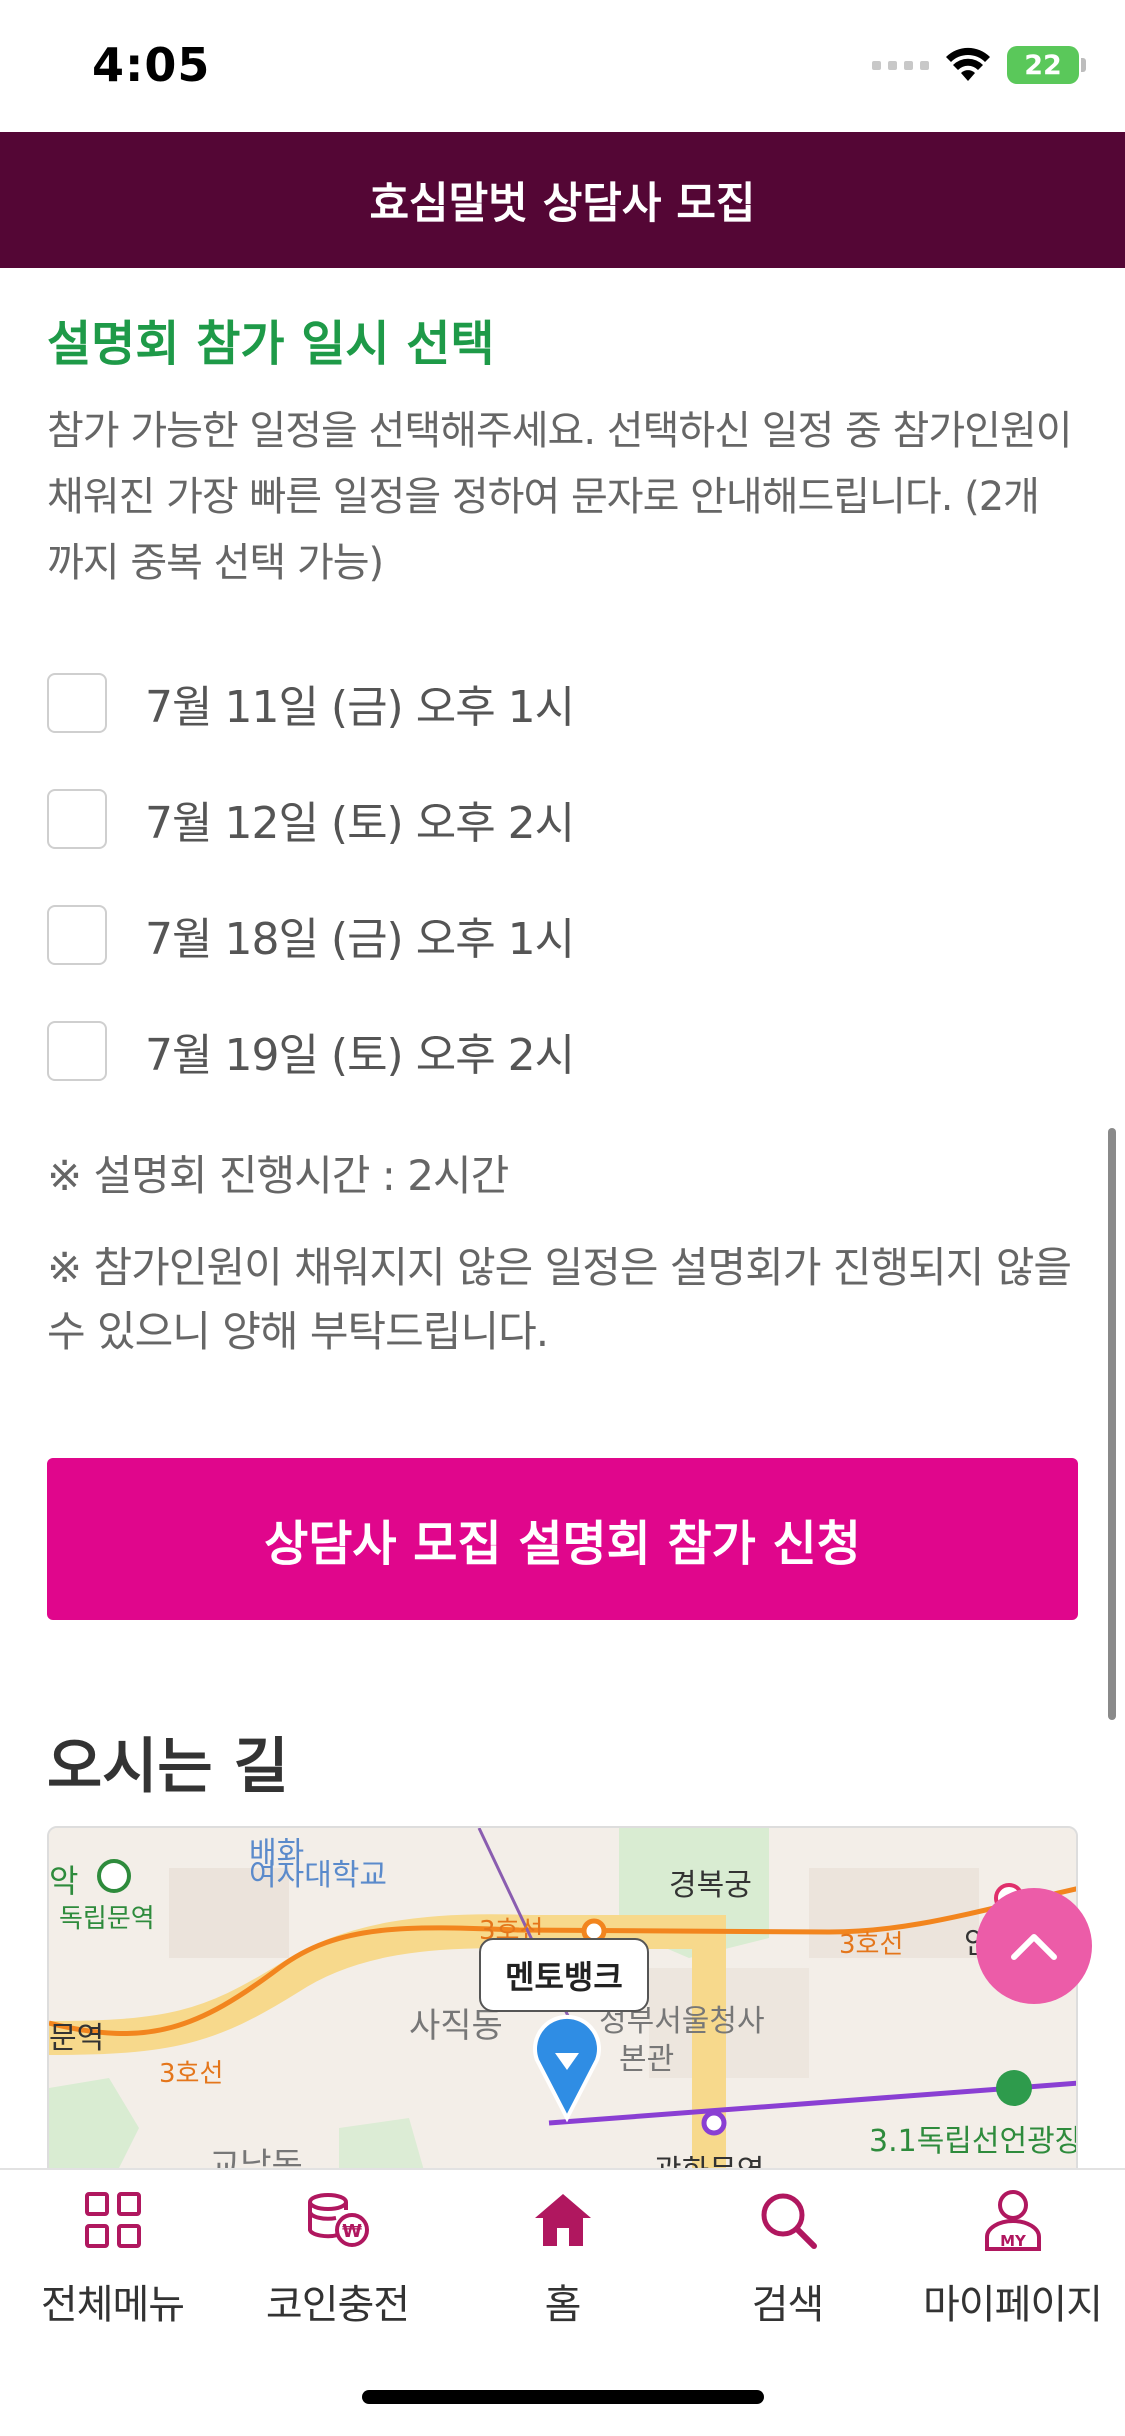 The image size is (1125, 2436). What do you see at coordinates (112, 2305) in the screenshot?
I see `tab-label: 전체메뉴` at bounding box center [112, 2305].